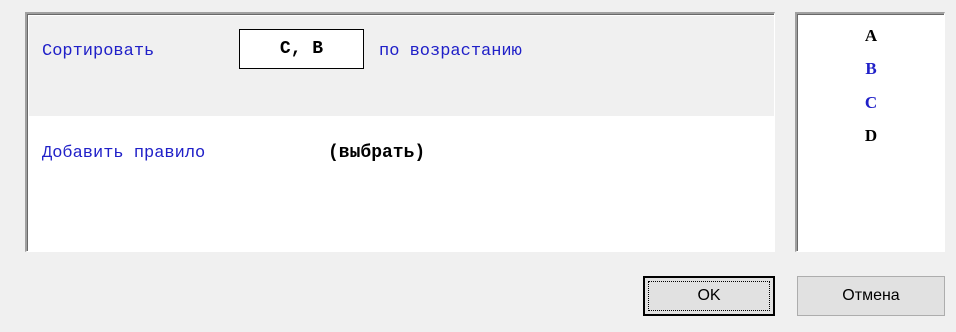  I want to click on column-item-a: A, so click(871, 36).